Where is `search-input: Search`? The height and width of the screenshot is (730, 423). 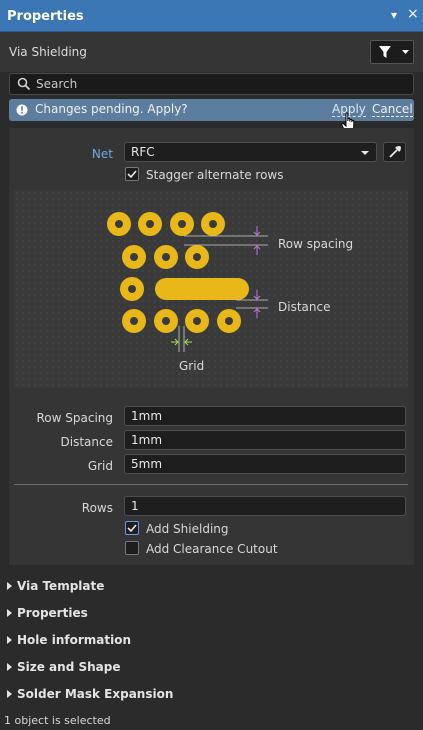
search-input: Search is located at coordinates (211, 84).